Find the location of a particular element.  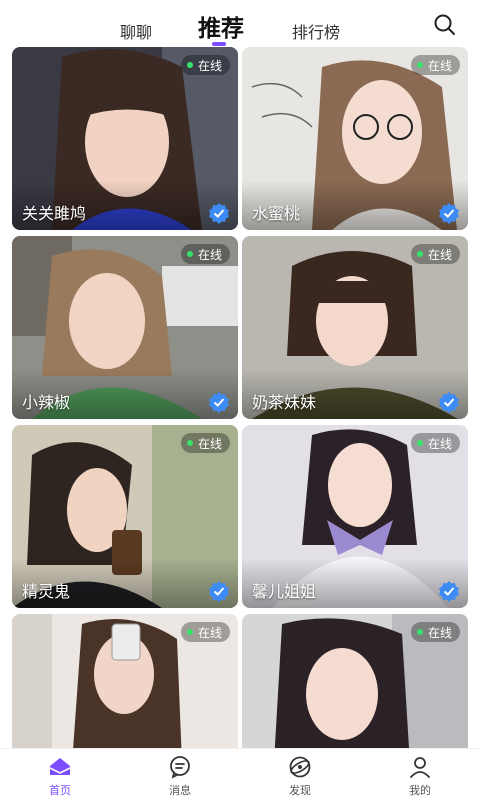

nav-label: 首页 is located at coordinates (60, 790).